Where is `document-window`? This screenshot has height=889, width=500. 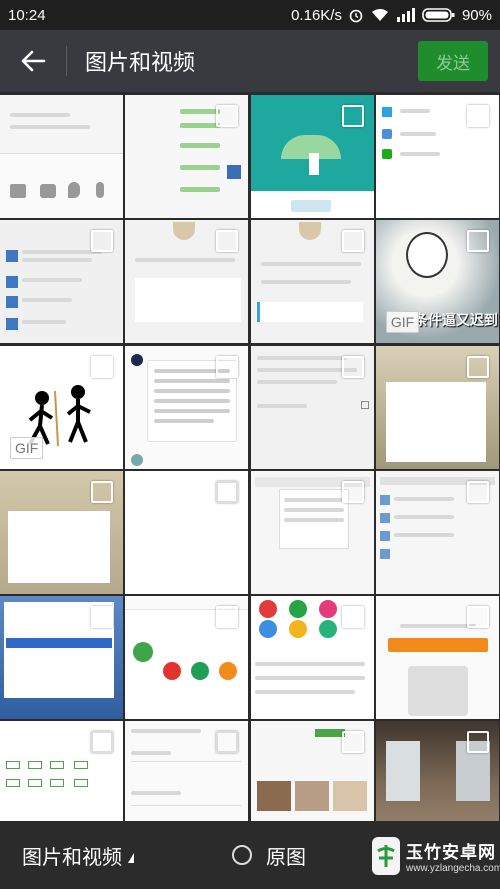
document-window is located at coordinates (313, 518).